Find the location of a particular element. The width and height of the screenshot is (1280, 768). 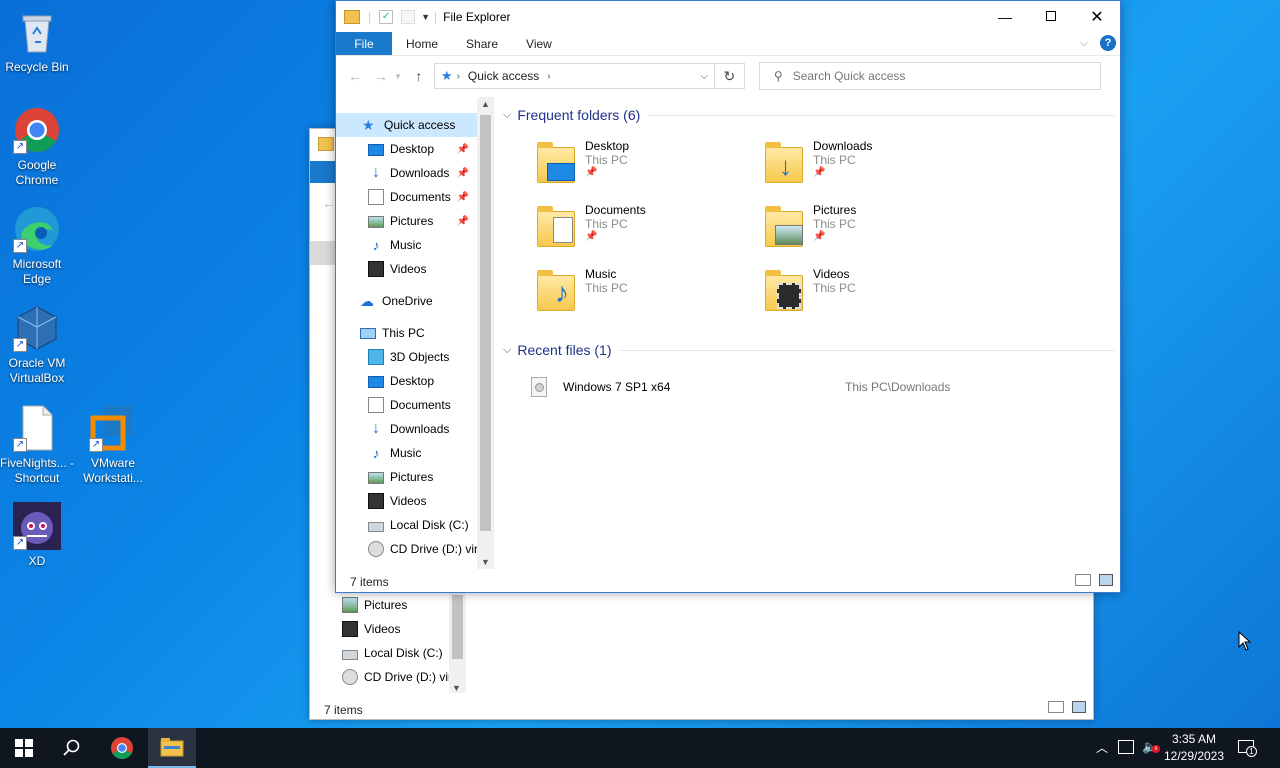

nav-scrollbar: ▲ ▼ is located at coordinates (485, 333).